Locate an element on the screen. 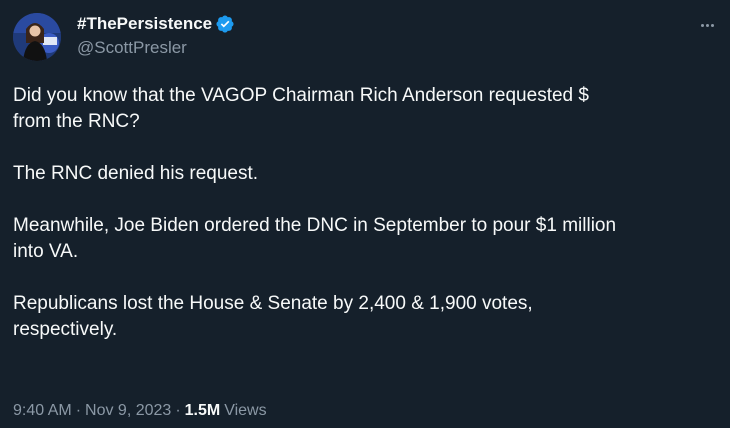  tweet-date: Nov 9, 2023 is located at coordinates (128, 411).